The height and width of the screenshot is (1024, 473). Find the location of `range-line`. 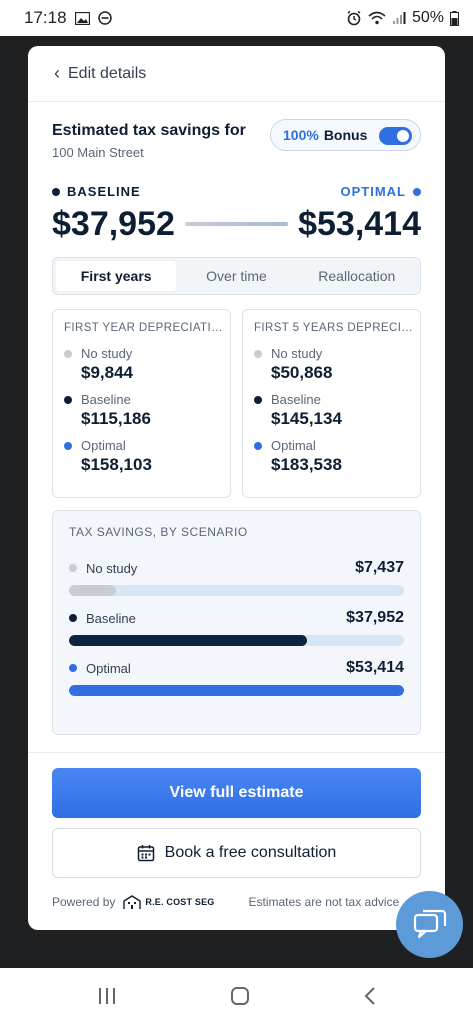

range-line is located at coordinates (236, 224).